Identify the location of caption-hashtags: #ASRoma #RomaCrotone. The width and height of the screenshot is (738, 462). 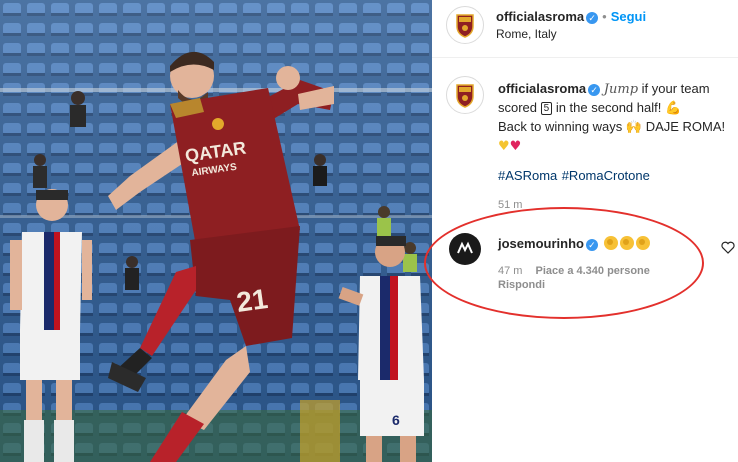
(574, 176).